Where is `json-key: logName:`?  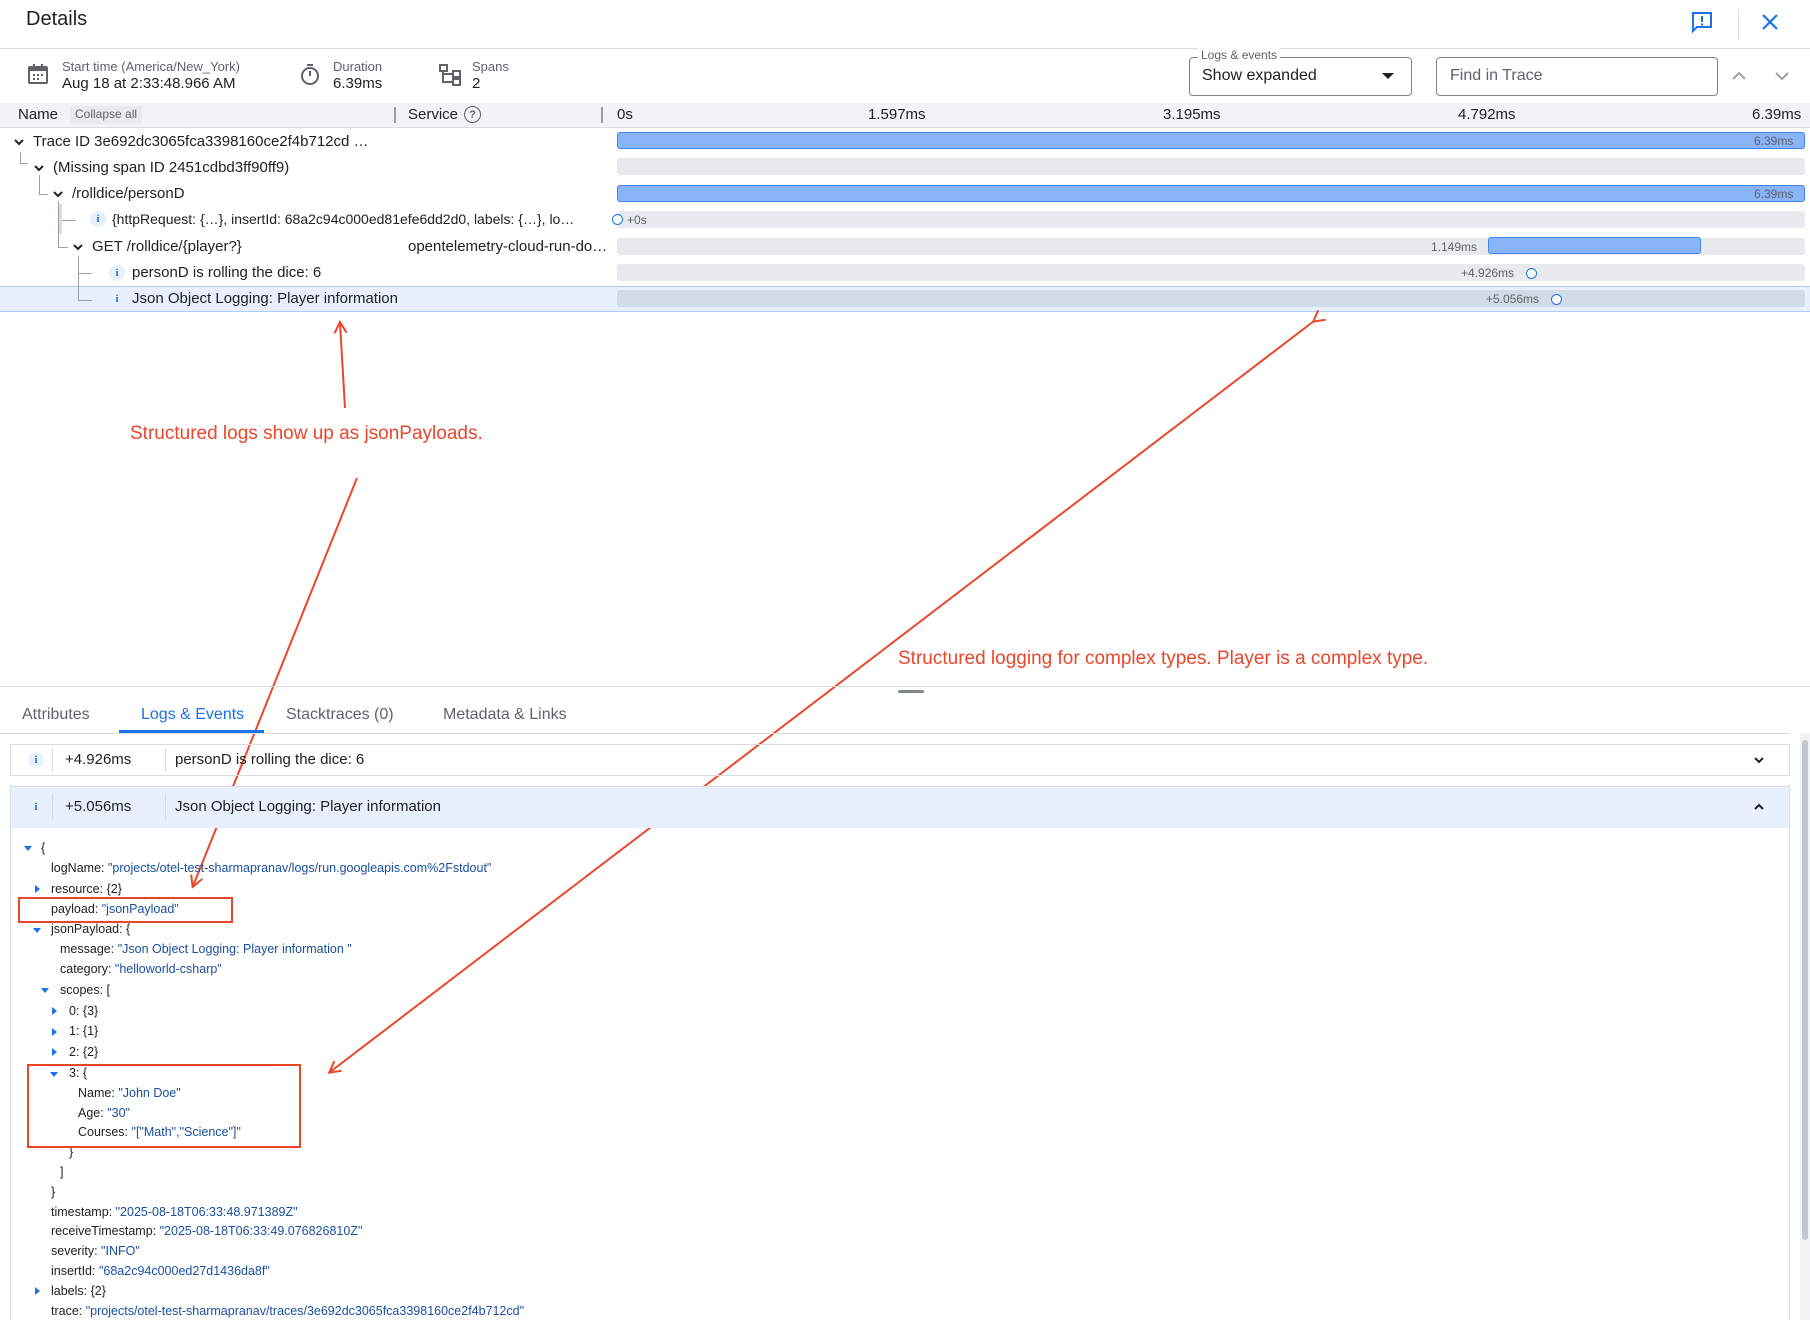
json-key: logName: is located at coordinates (78, 868).